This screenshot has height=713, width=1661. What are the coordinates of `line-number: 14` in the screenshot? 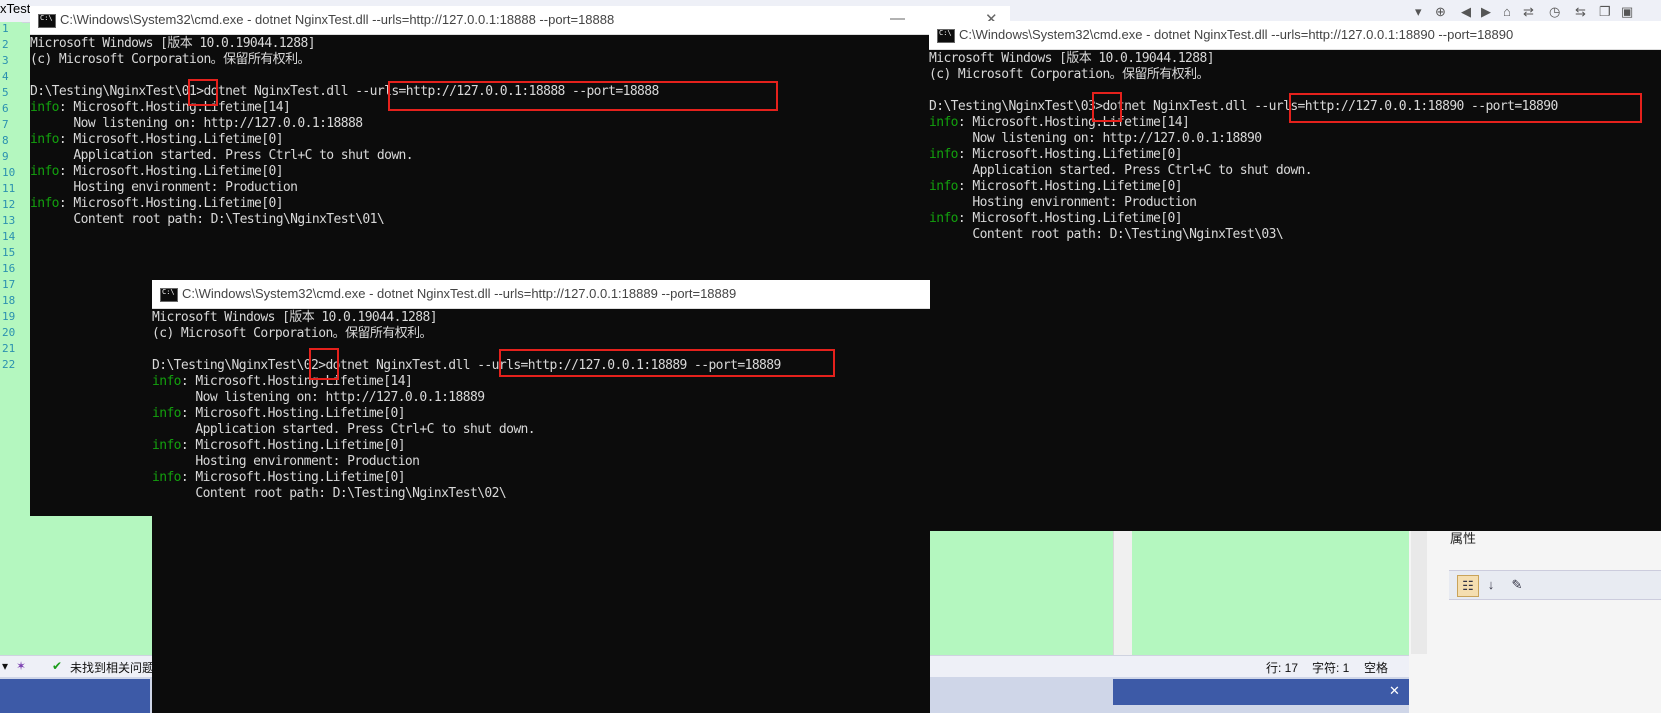 It's located at (9, 236).